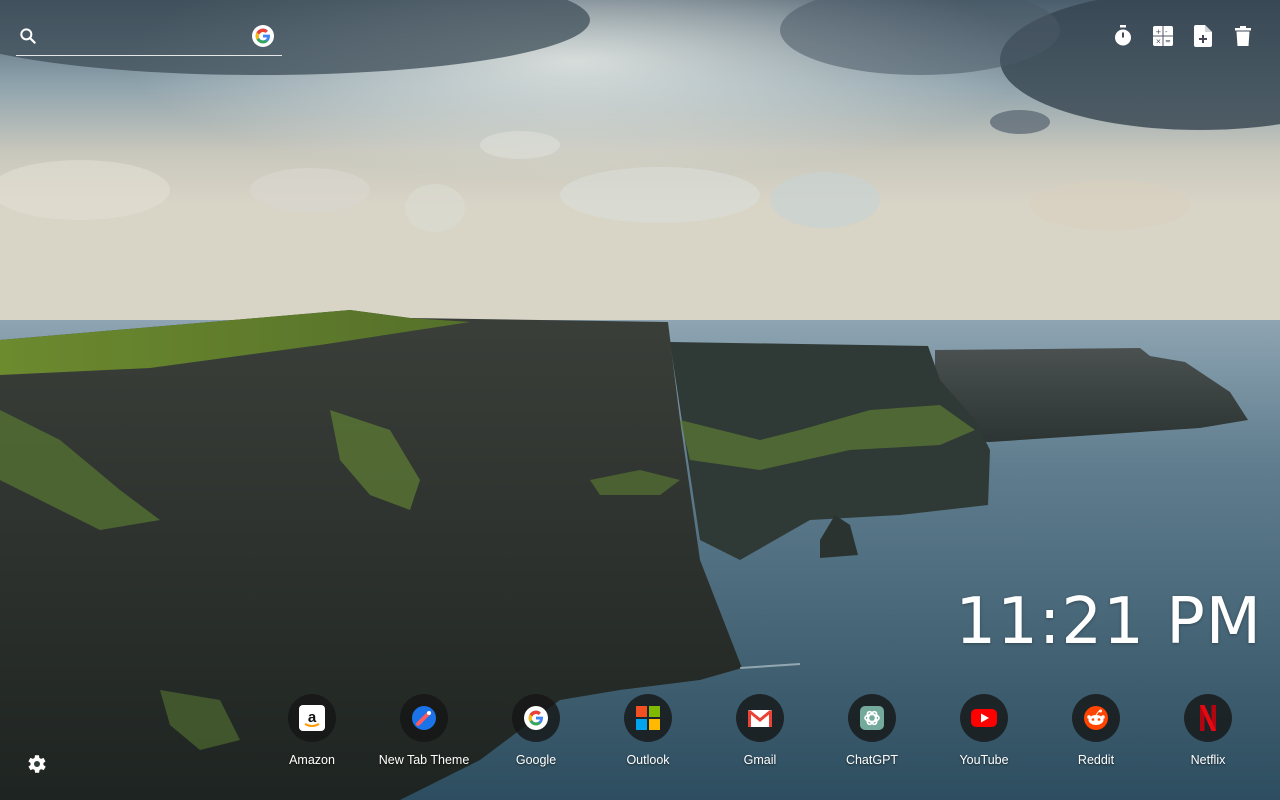  What do you see at coordinates (424, 760) in the screenshot?
I see `shortcut-label: New Tab Theme` at bounding box center [424, 760].